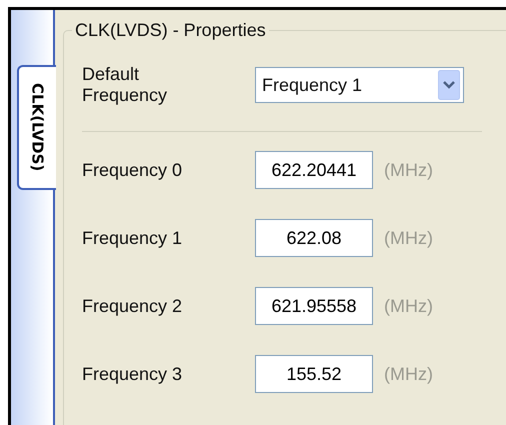 This screenshot has width=506, height=425. I want to click on frequency-input: 155.52, so click(314, 374).